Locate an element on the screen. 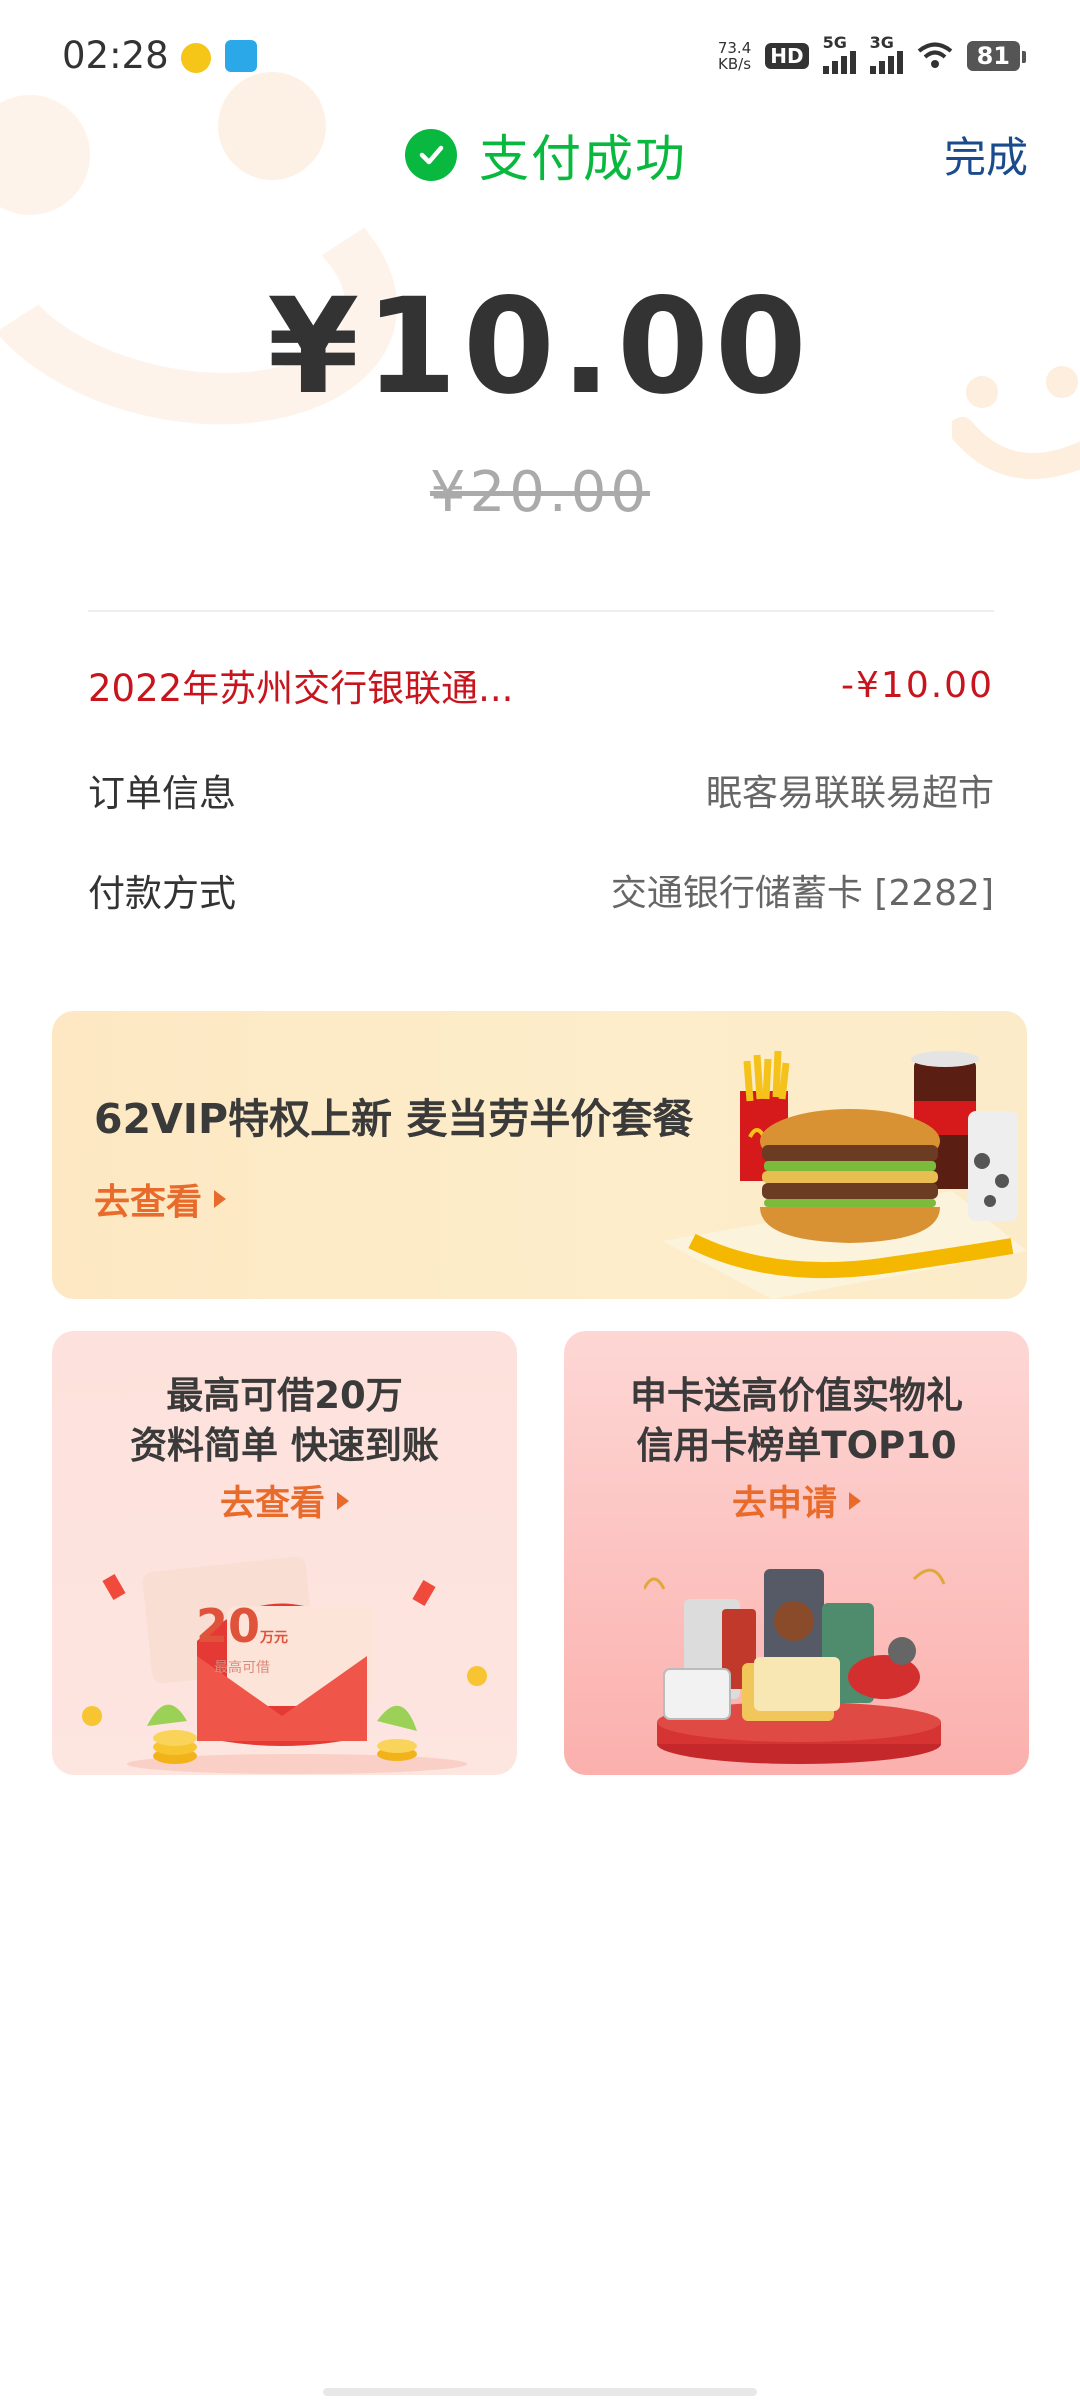 The width and height of the screenshot is (1080, 2400). credit-card-promo-card: 申卡送高价值实物礼 信用卡榜单TOP10 去申请 is located at coordinates (796, 1553).